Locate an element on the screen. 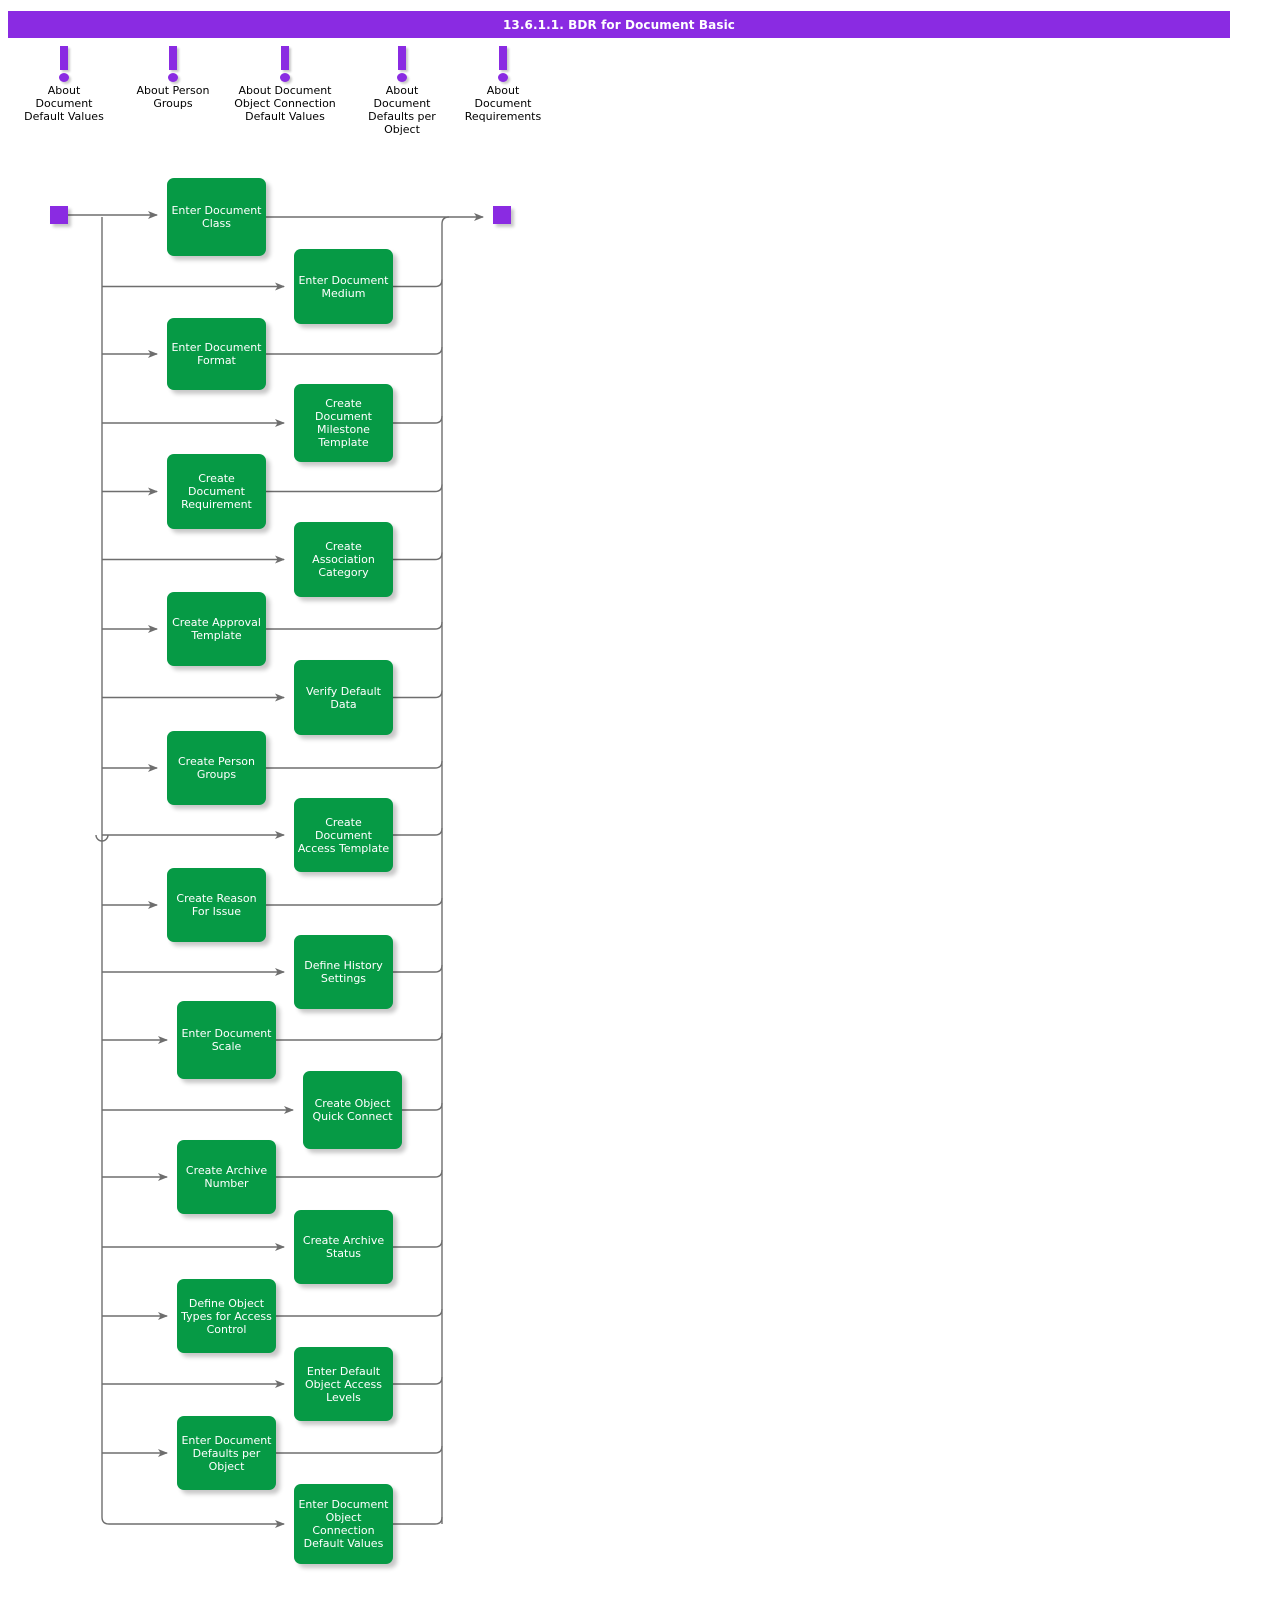 The width and height of the screenshot is (1280, 1600). activity-label: Create Association Category is located at coordinates (343, 559).